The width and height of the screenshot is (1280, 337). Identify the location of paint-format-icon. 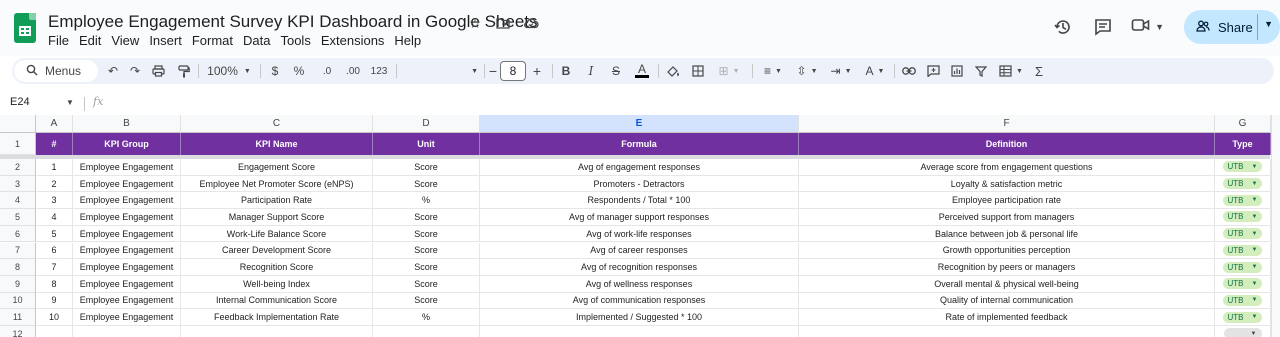
(184, 71).